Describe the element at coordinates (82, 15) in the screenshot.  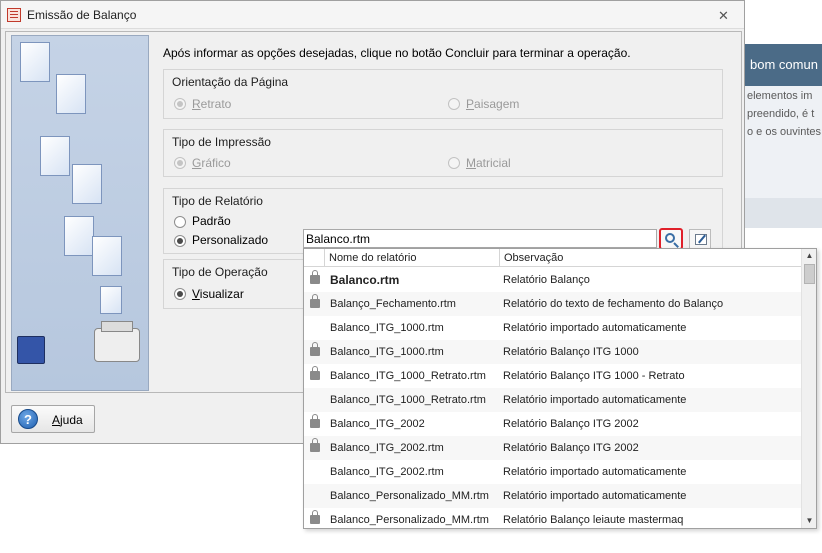
I see `dialog-title: Emissão de Balanço` at that location.